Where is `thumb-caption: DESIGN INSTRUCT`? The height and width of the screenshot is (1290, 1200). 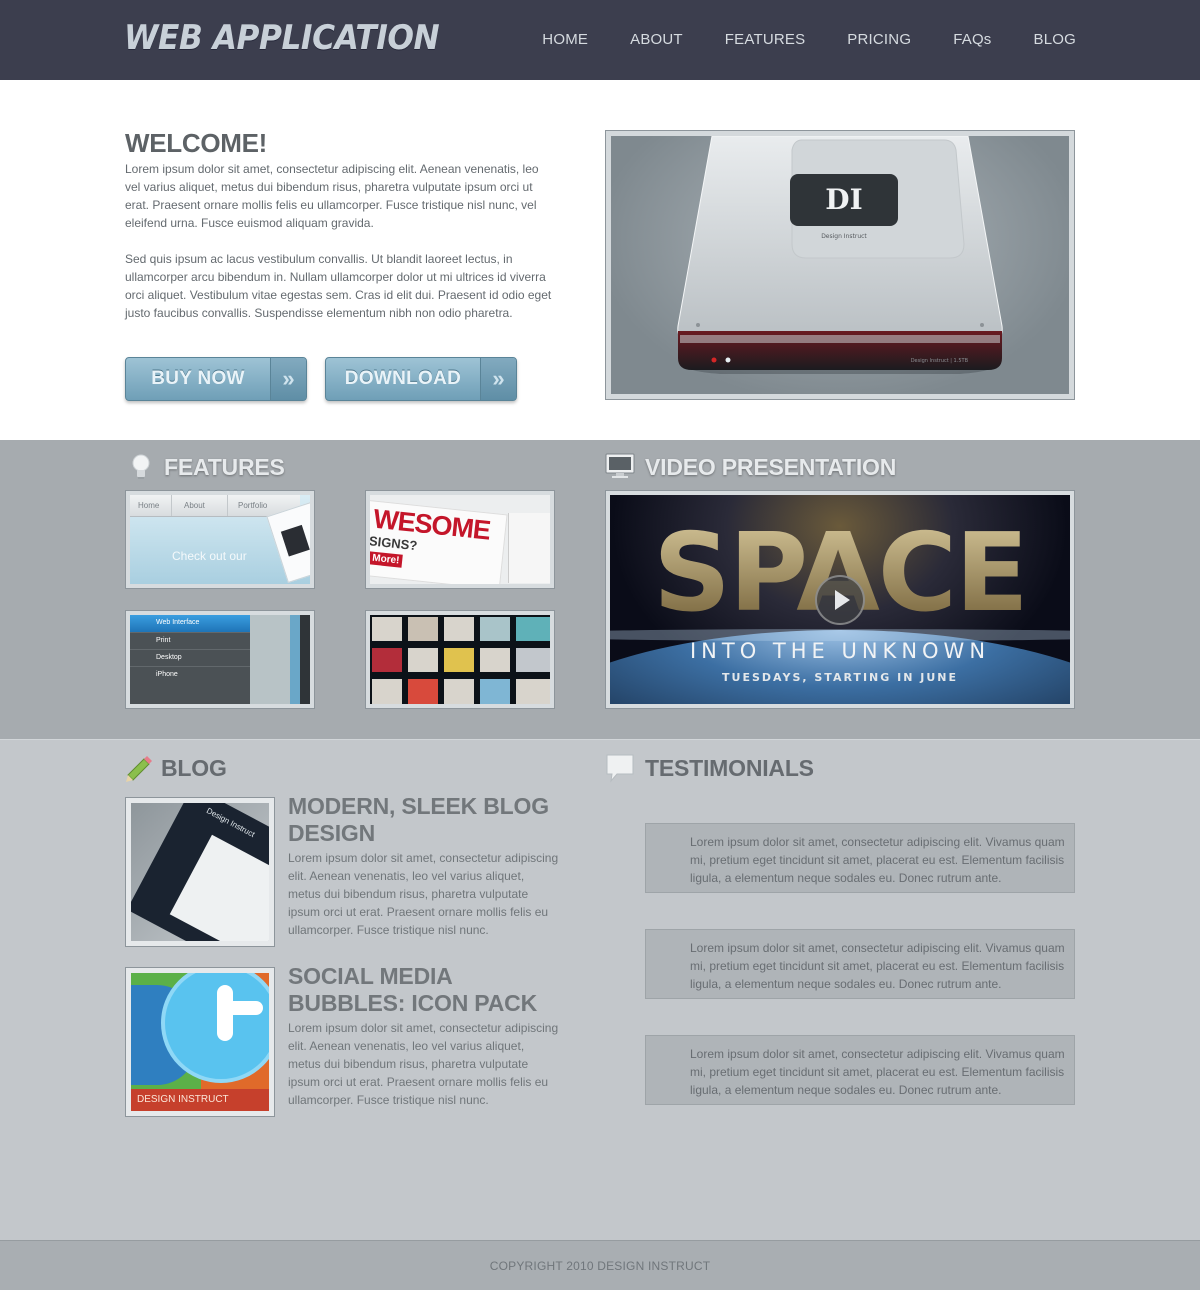 thumb-caption: DESIGN INSTRUCT is located at coordinates (200, 1100).